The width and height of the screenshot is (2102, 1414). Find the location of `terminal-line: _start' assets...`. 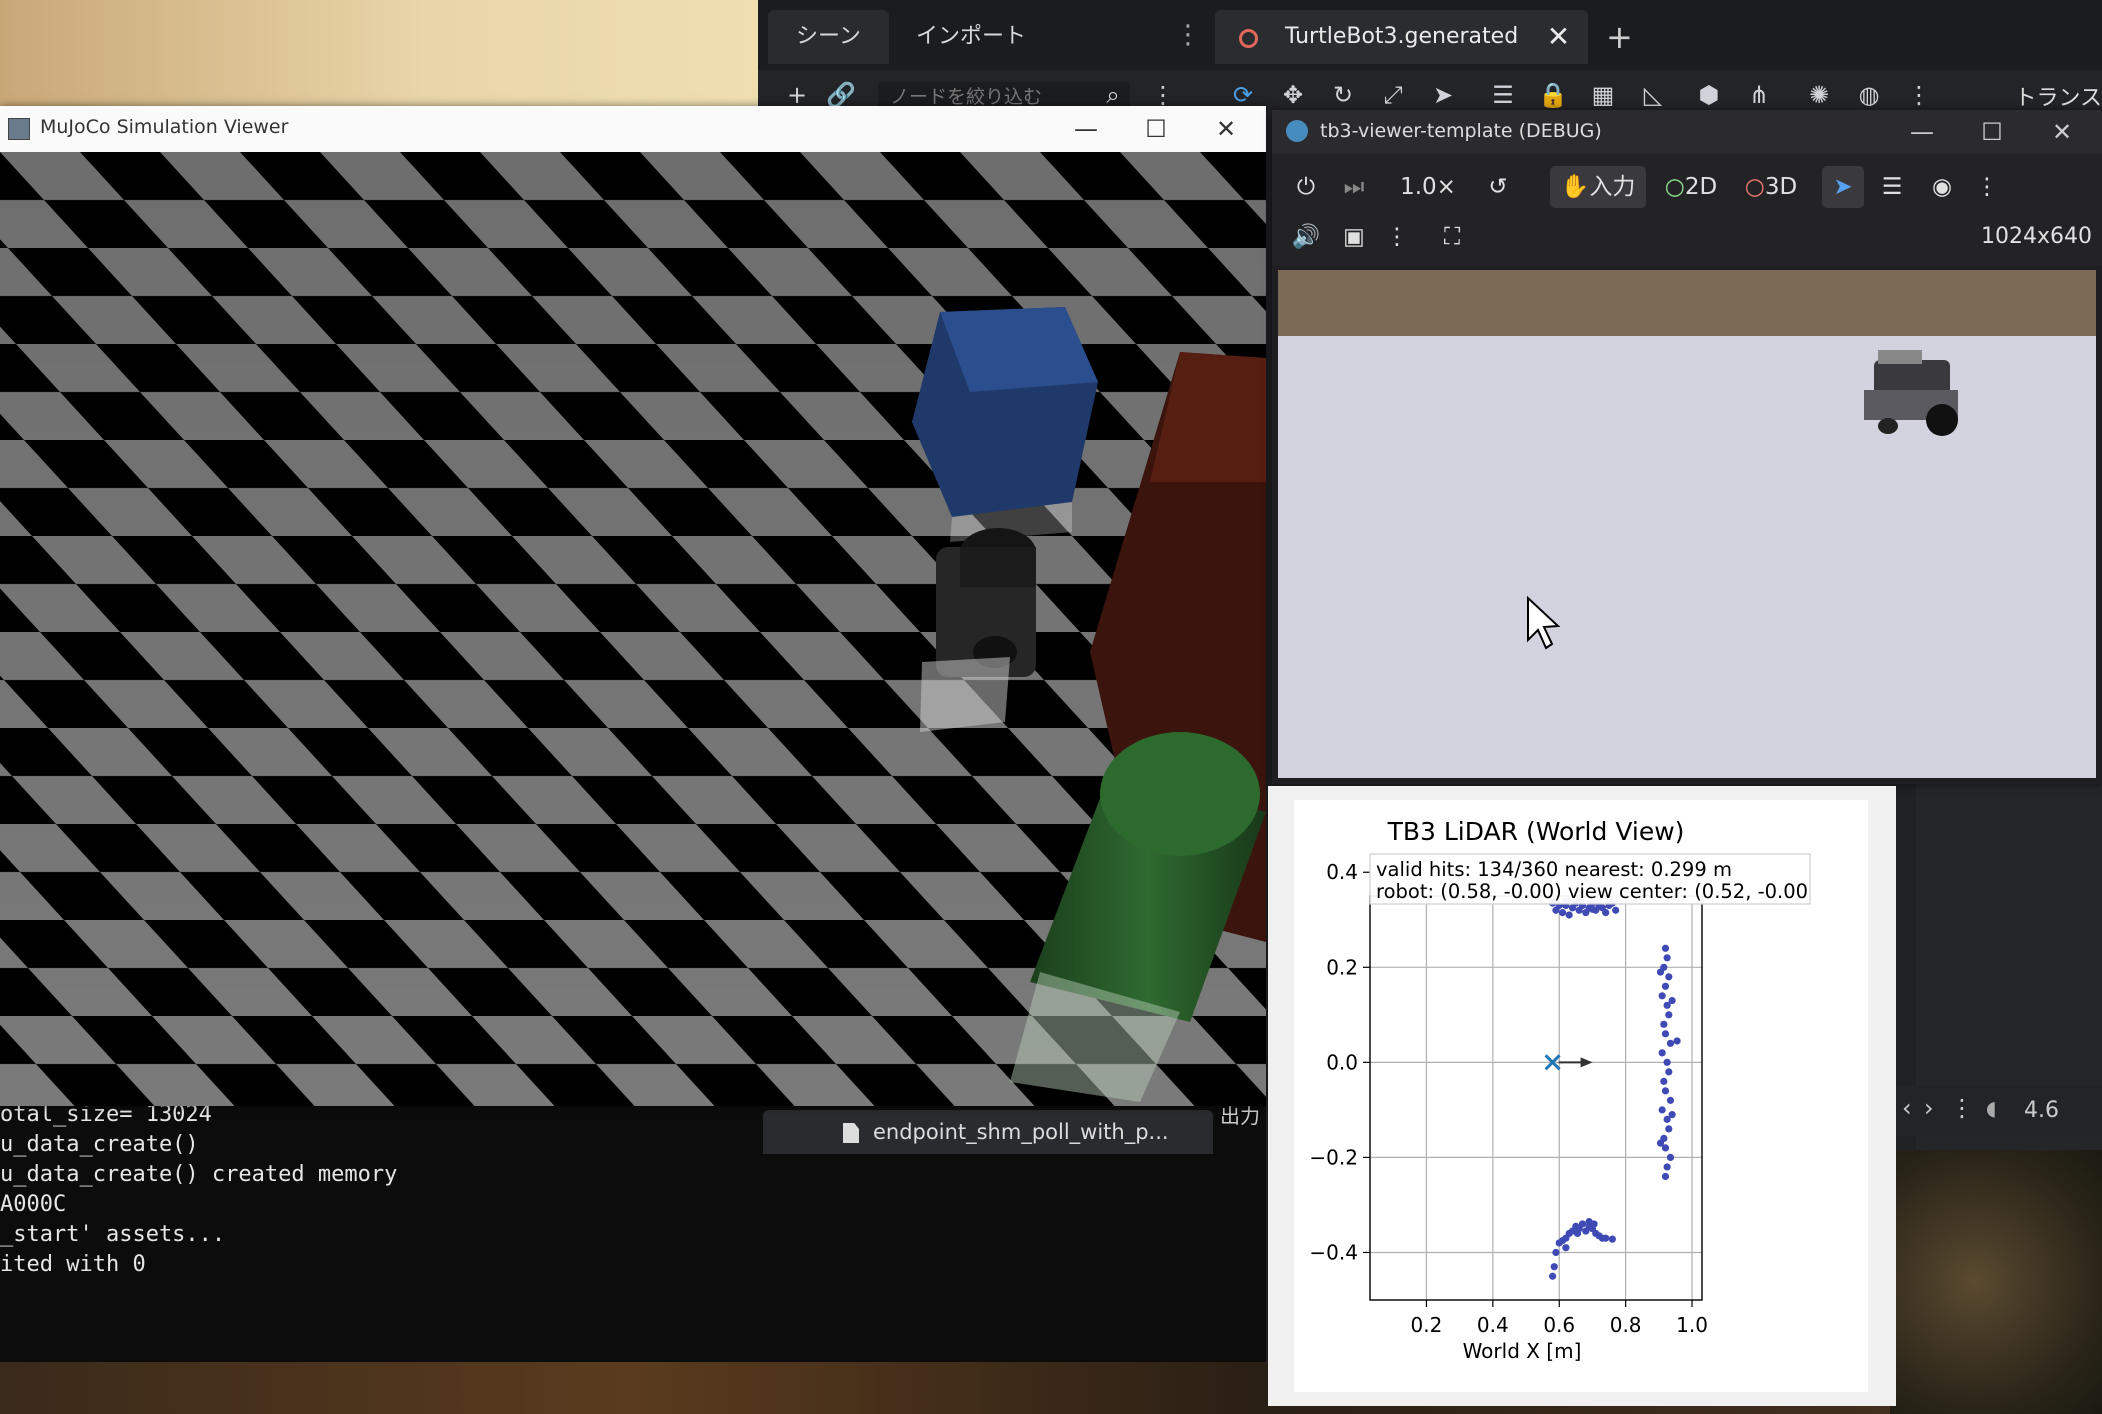

terminal-line: _start' assets... is located at coordinates (113, 1234).